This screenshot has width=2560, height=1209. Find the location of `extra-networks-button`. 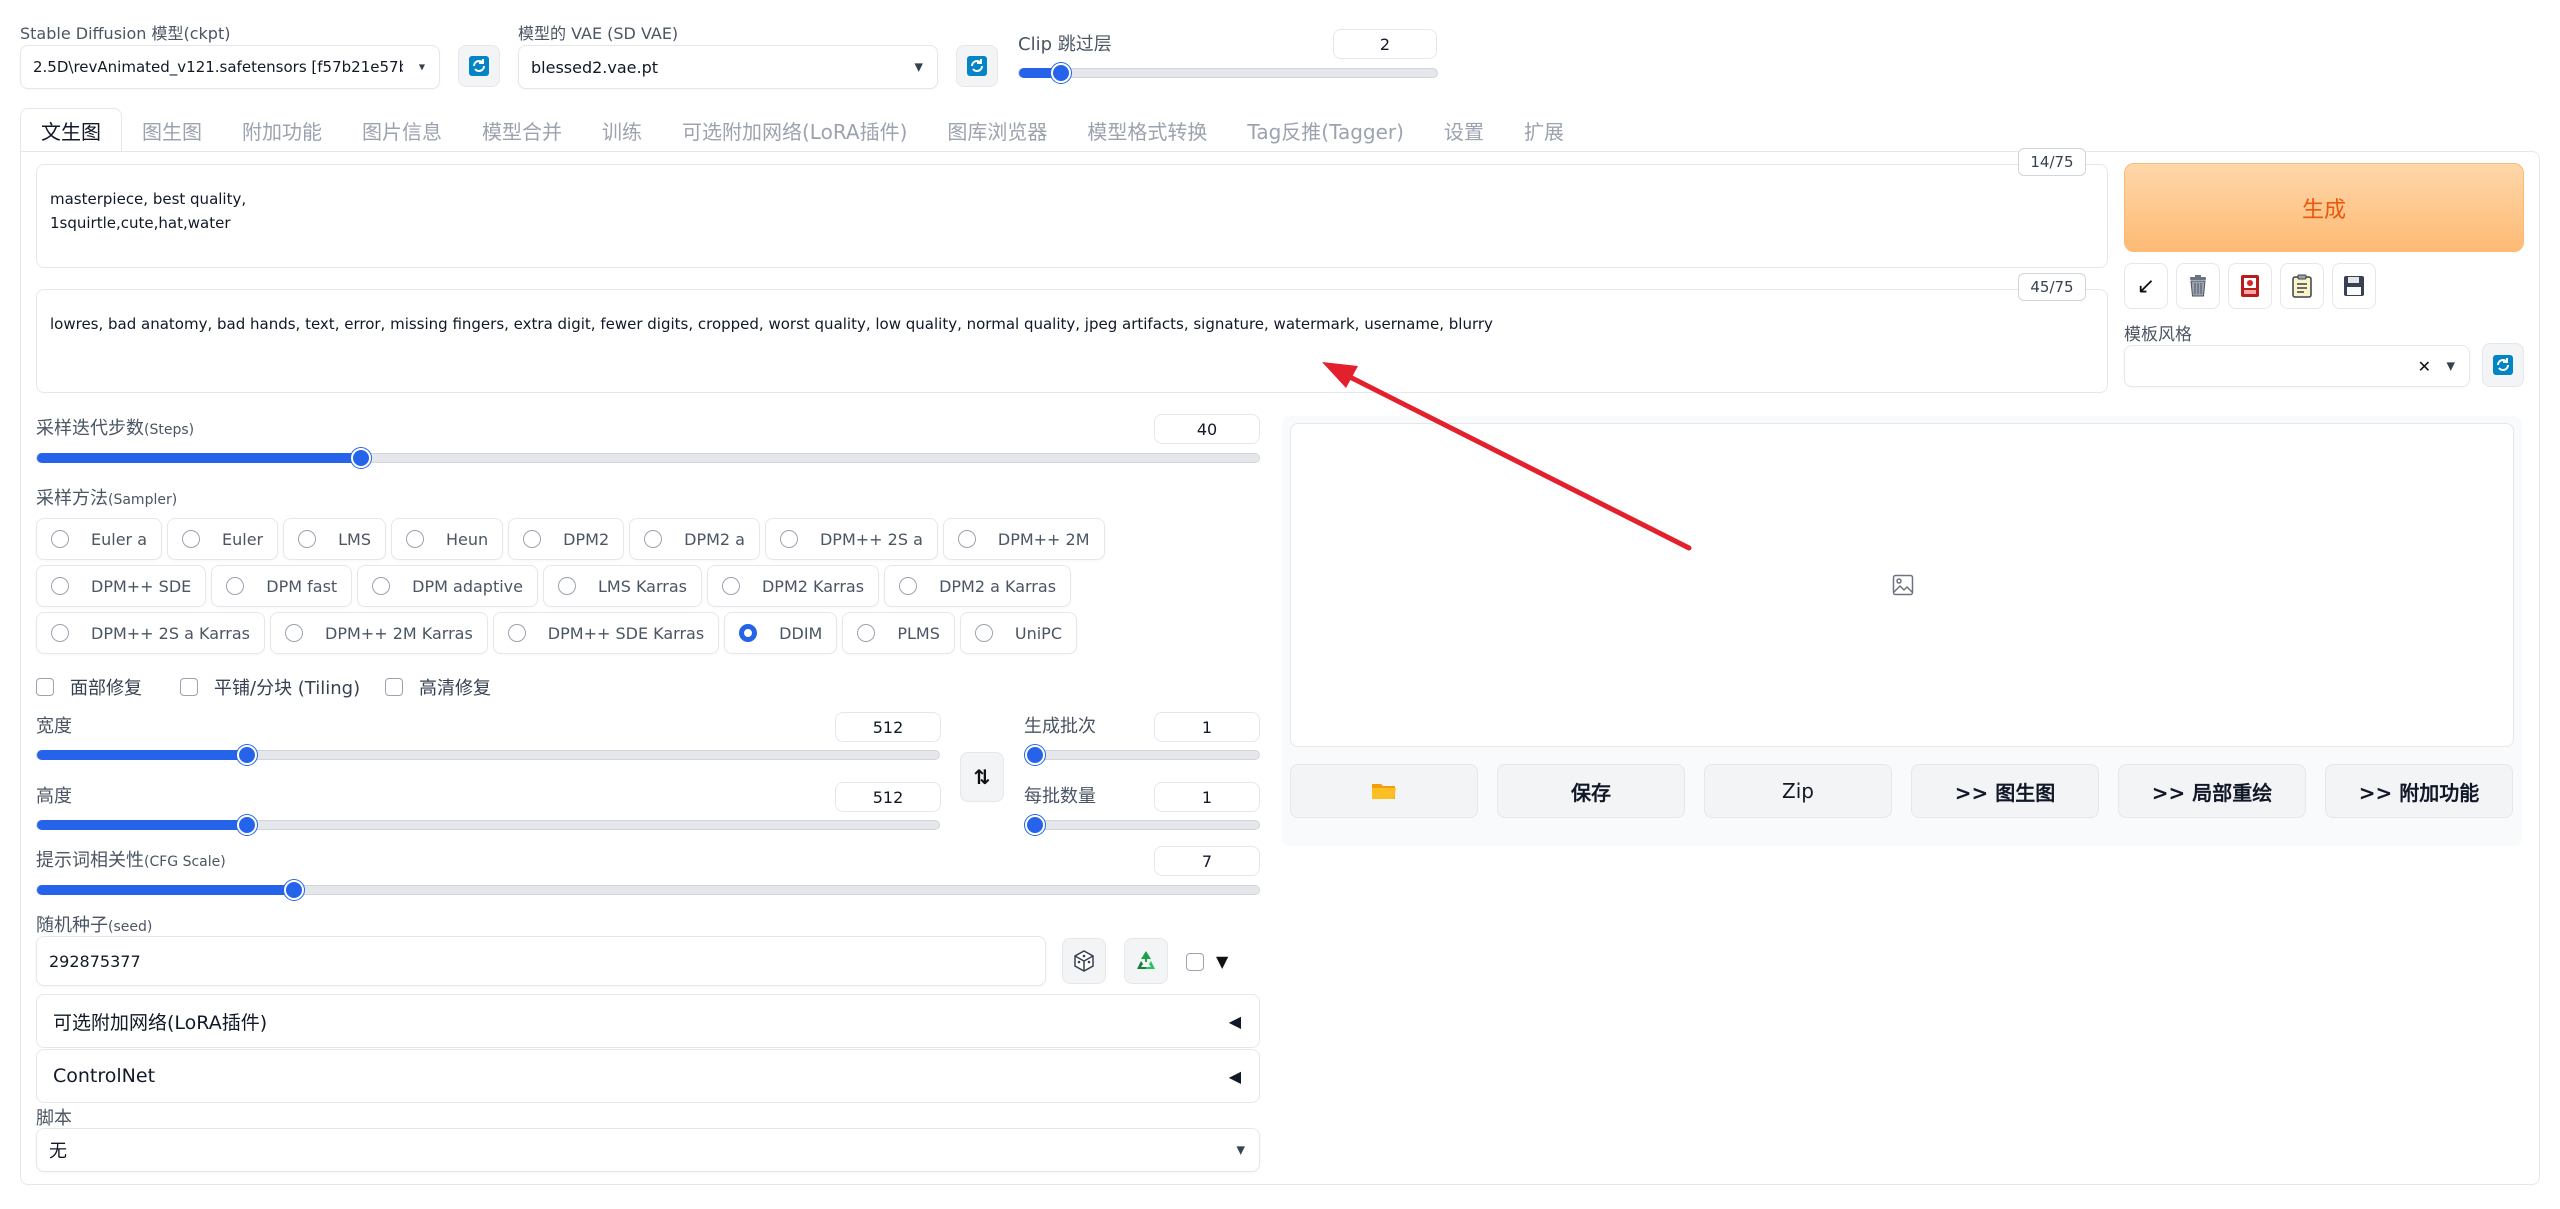

extra-networks-button is located at coordinates (2250, 286).